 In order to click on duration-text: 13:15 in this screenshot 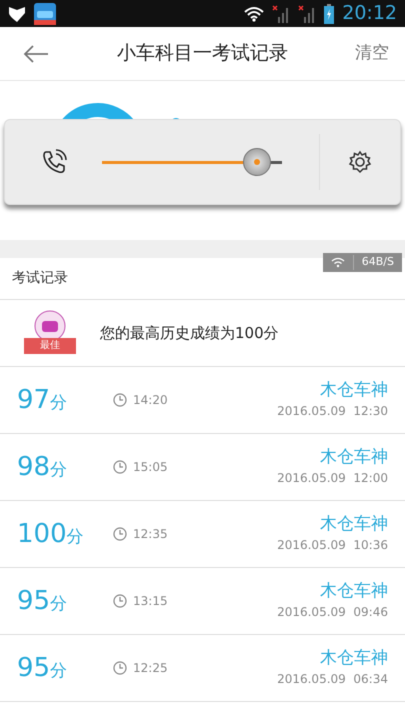, I will do `click(150, 601)`.